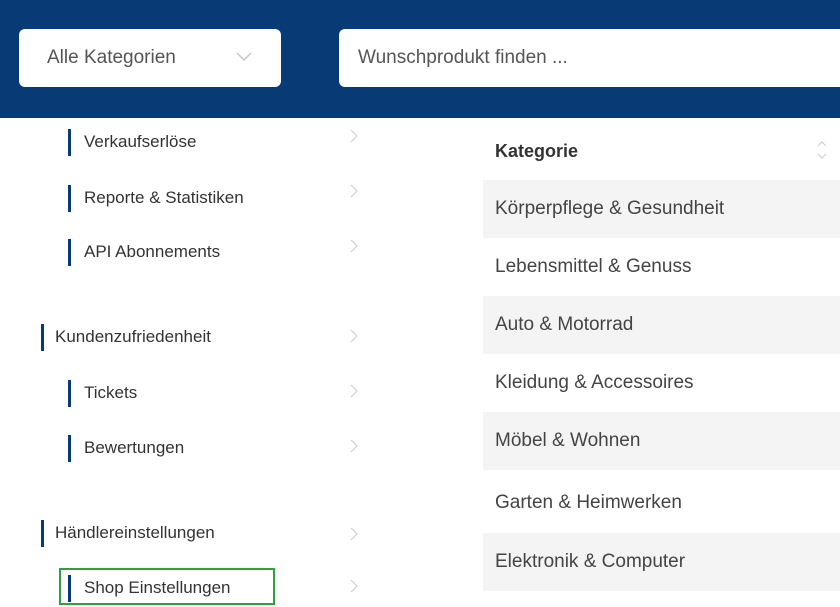  I want to click on sidebar-item-haendlereinstellungen: Händlereinstellungen, so click(128, 533).